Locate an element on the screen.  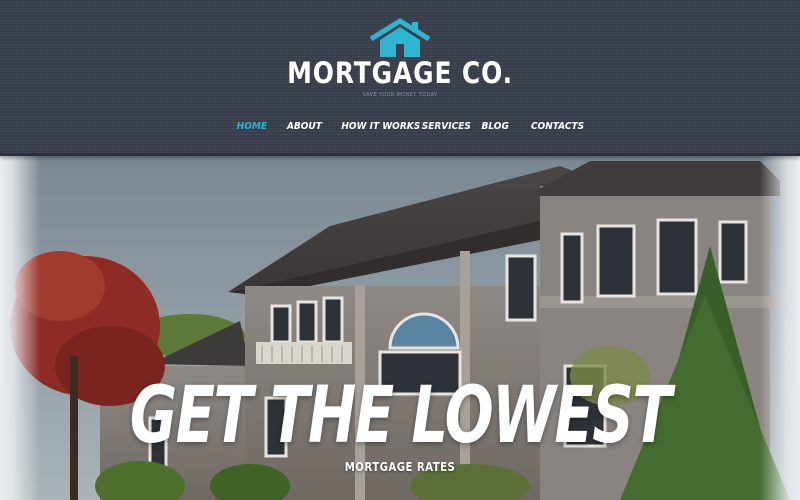
nav-about: ABOUT is located at coordinates (304, 126).